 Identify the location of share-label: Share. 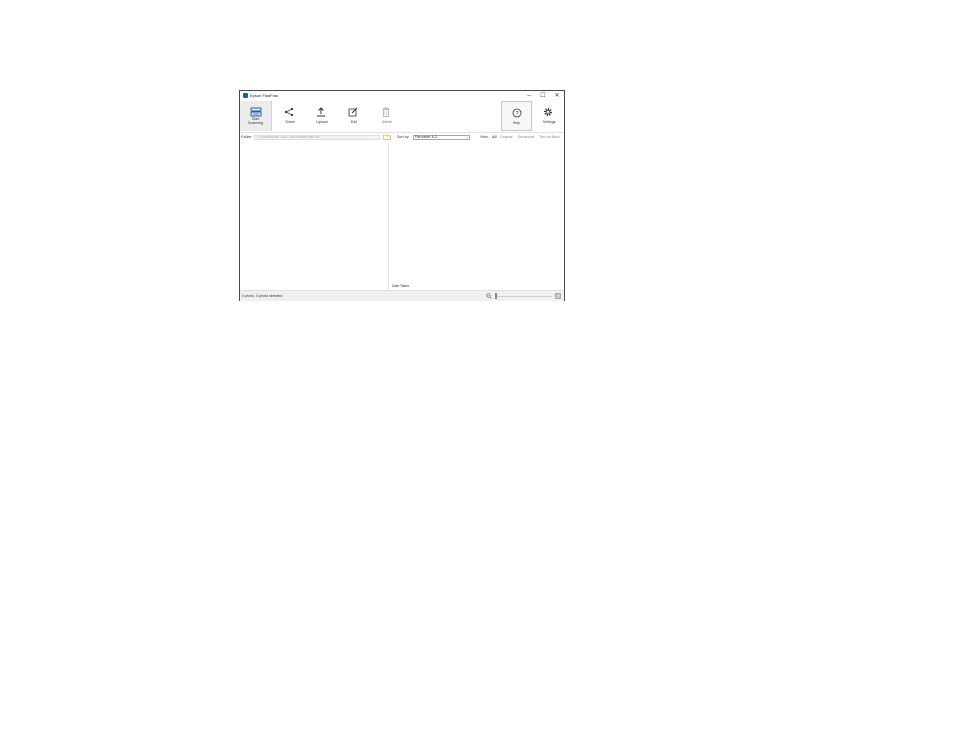
(290, 122).